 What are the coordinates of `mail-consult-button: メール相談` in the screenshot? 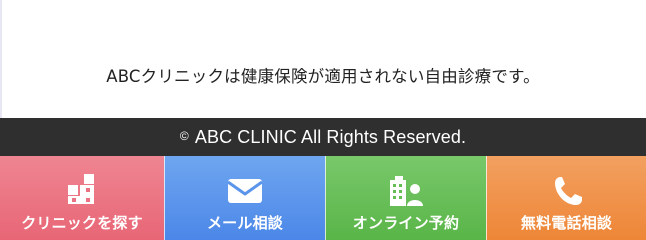 It's located at (244, 198).